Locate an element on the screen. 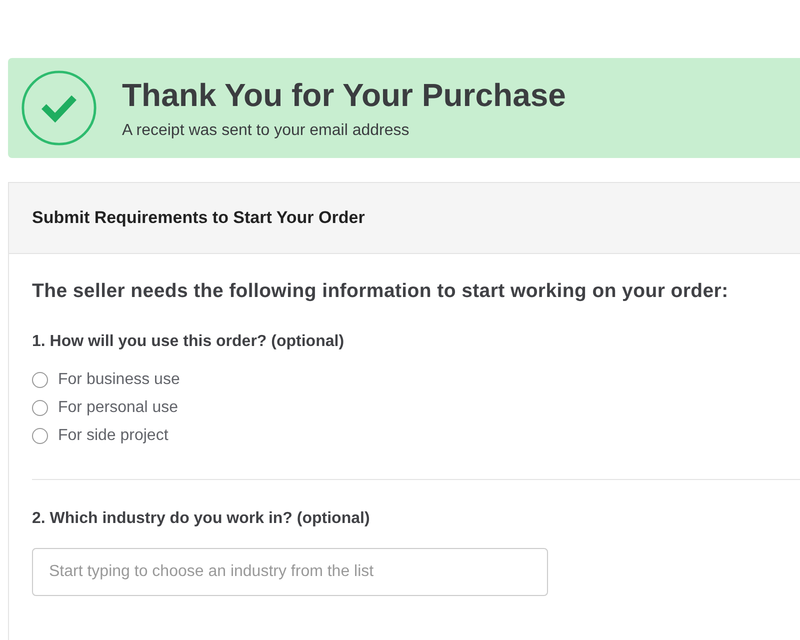 The image size is (800, 640). radio-option: For side project is located at coordinates (100, 436).